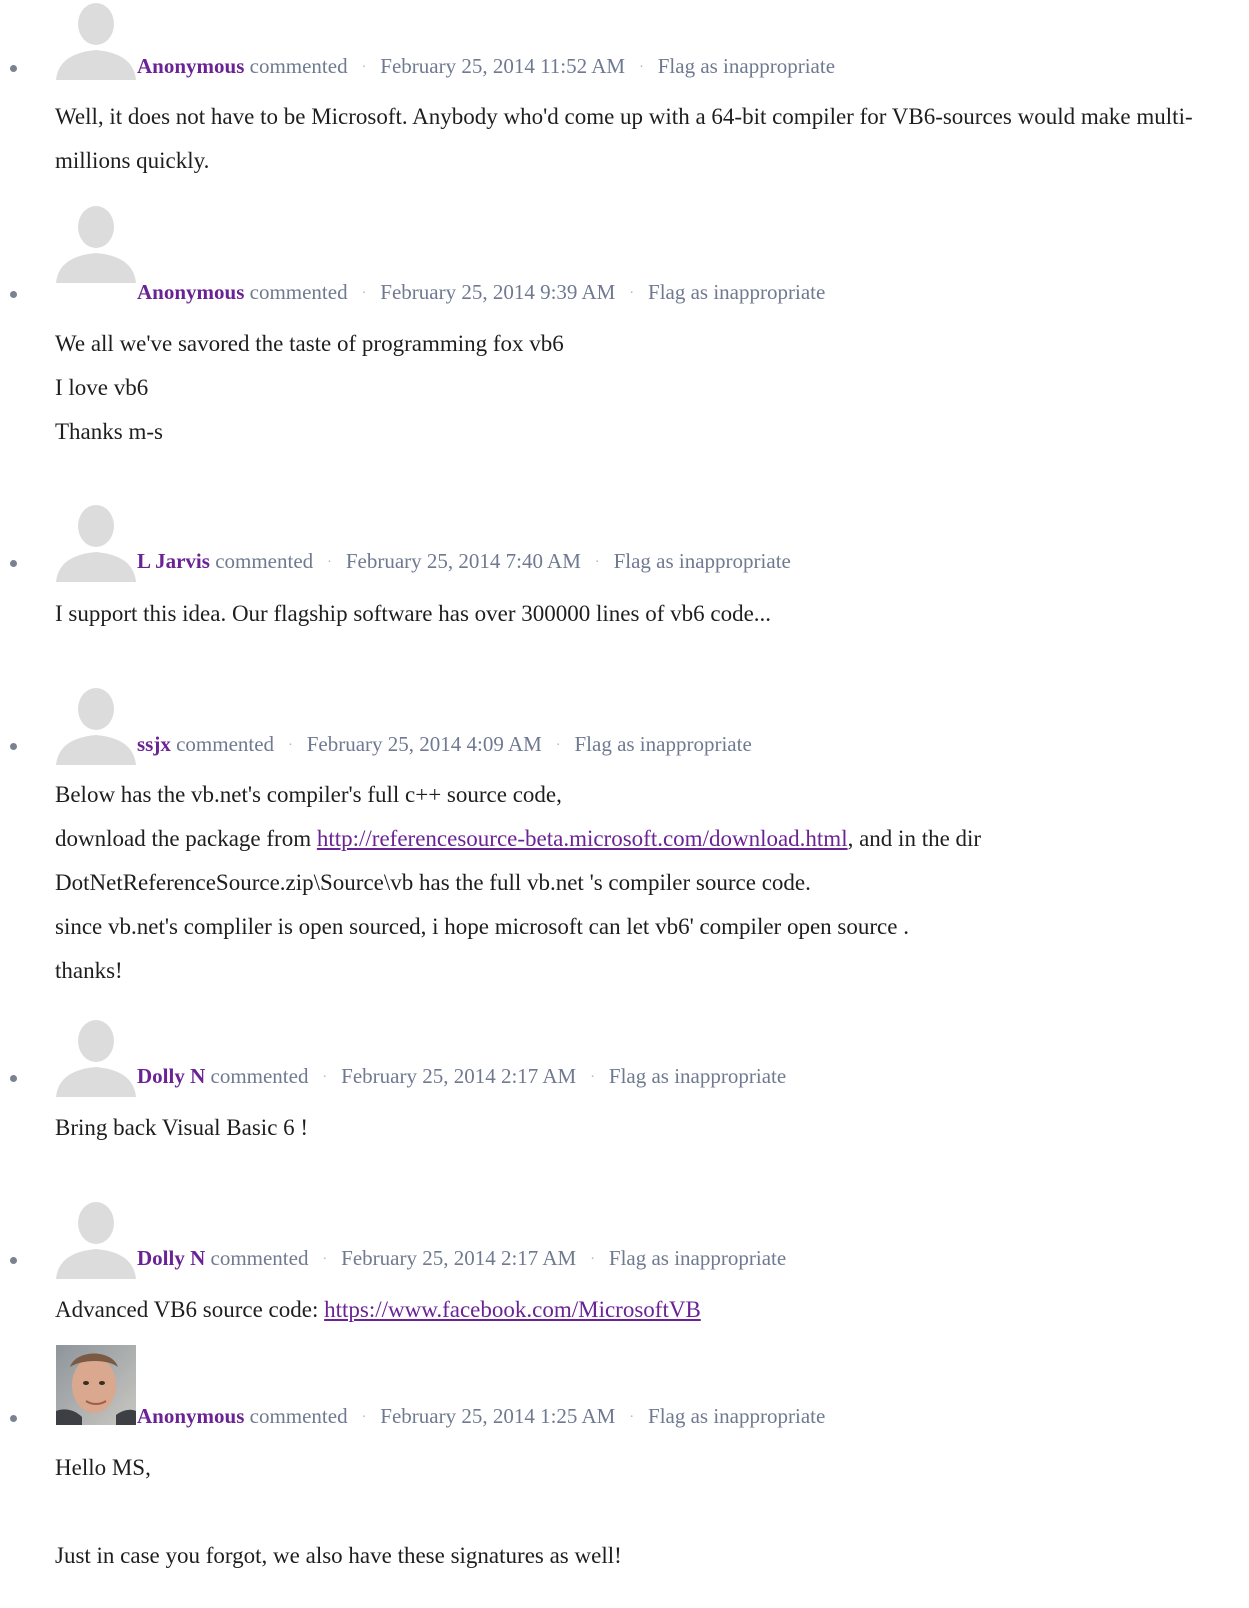  What do you see at coordinates (89, 970) in the screenshot?
I see `comment-body-line: thanks!` at bounding box center [89, 970].